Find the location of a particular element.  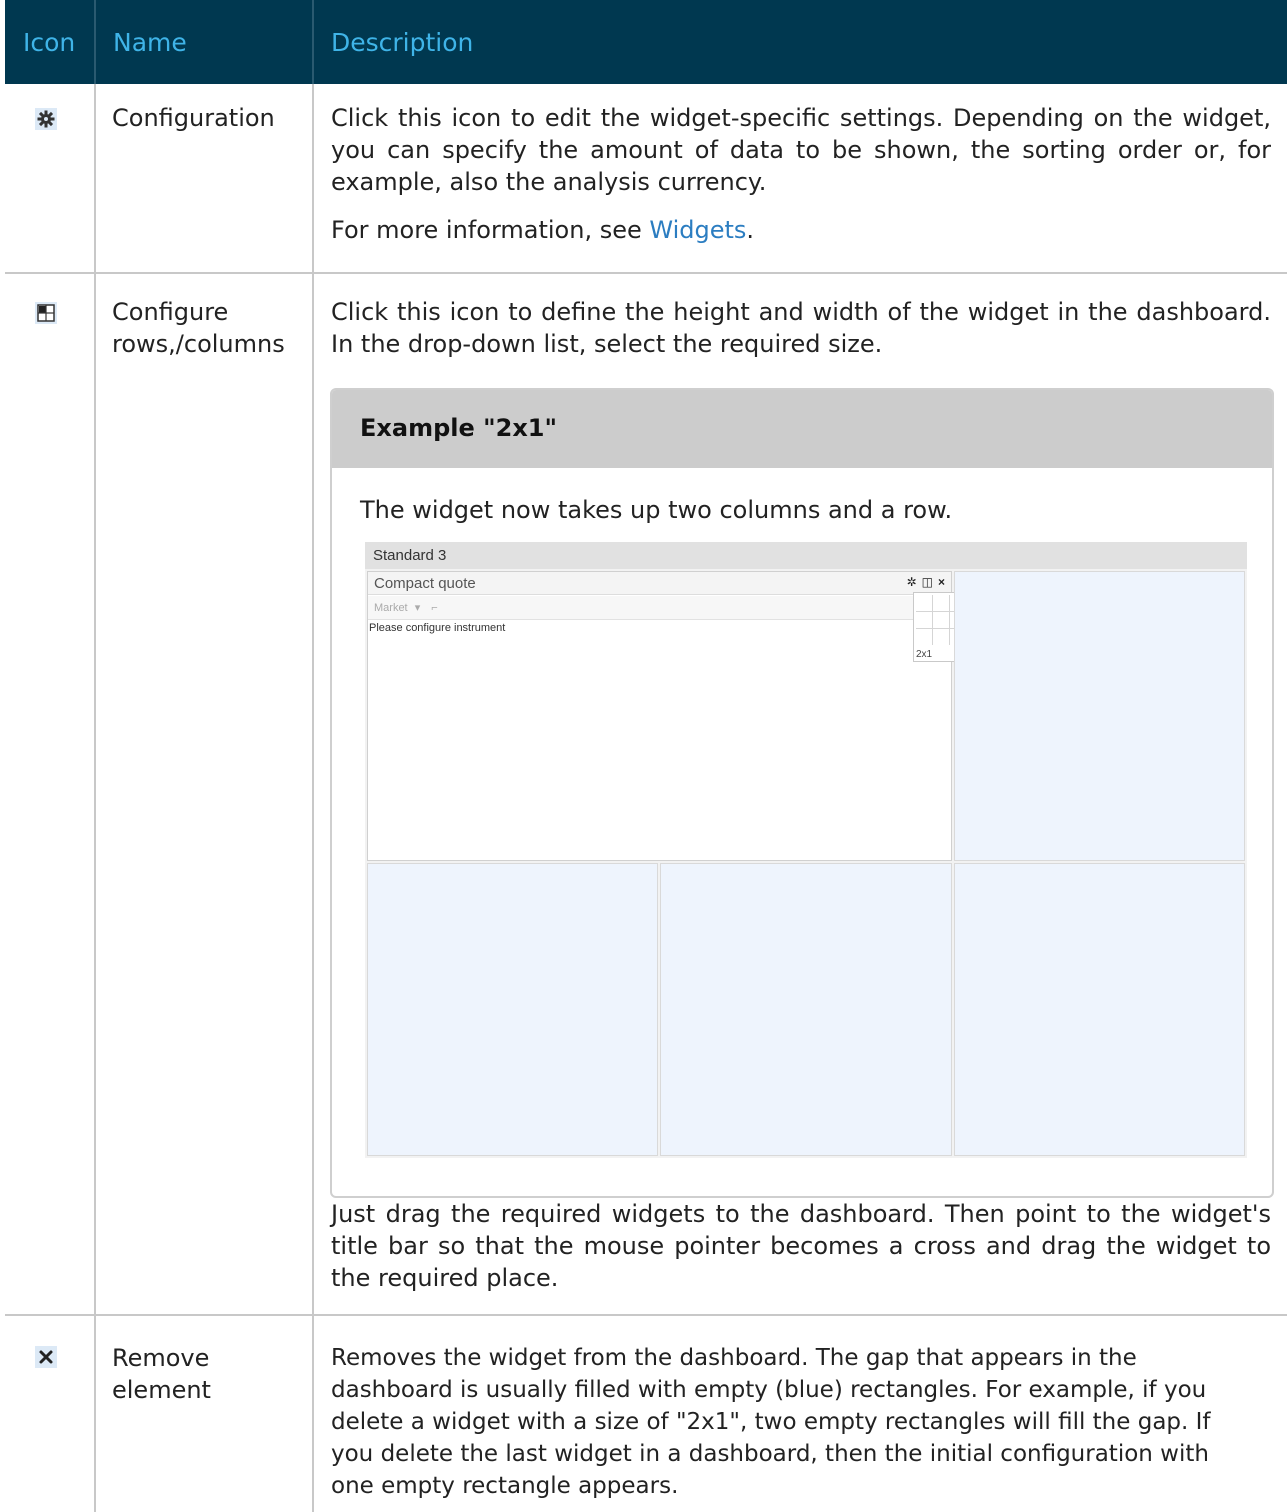

header-icon: Icon is located at coordinates (49, 42).